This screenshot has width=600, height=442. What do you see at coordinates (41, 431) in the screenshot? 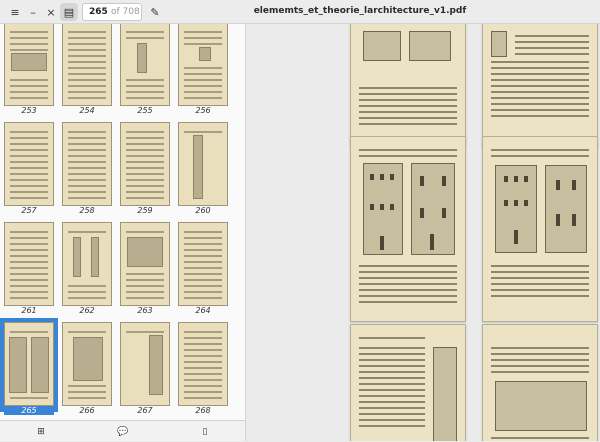
I see `thumbnails-tab: ⊞` at bounding box center [41, 431].